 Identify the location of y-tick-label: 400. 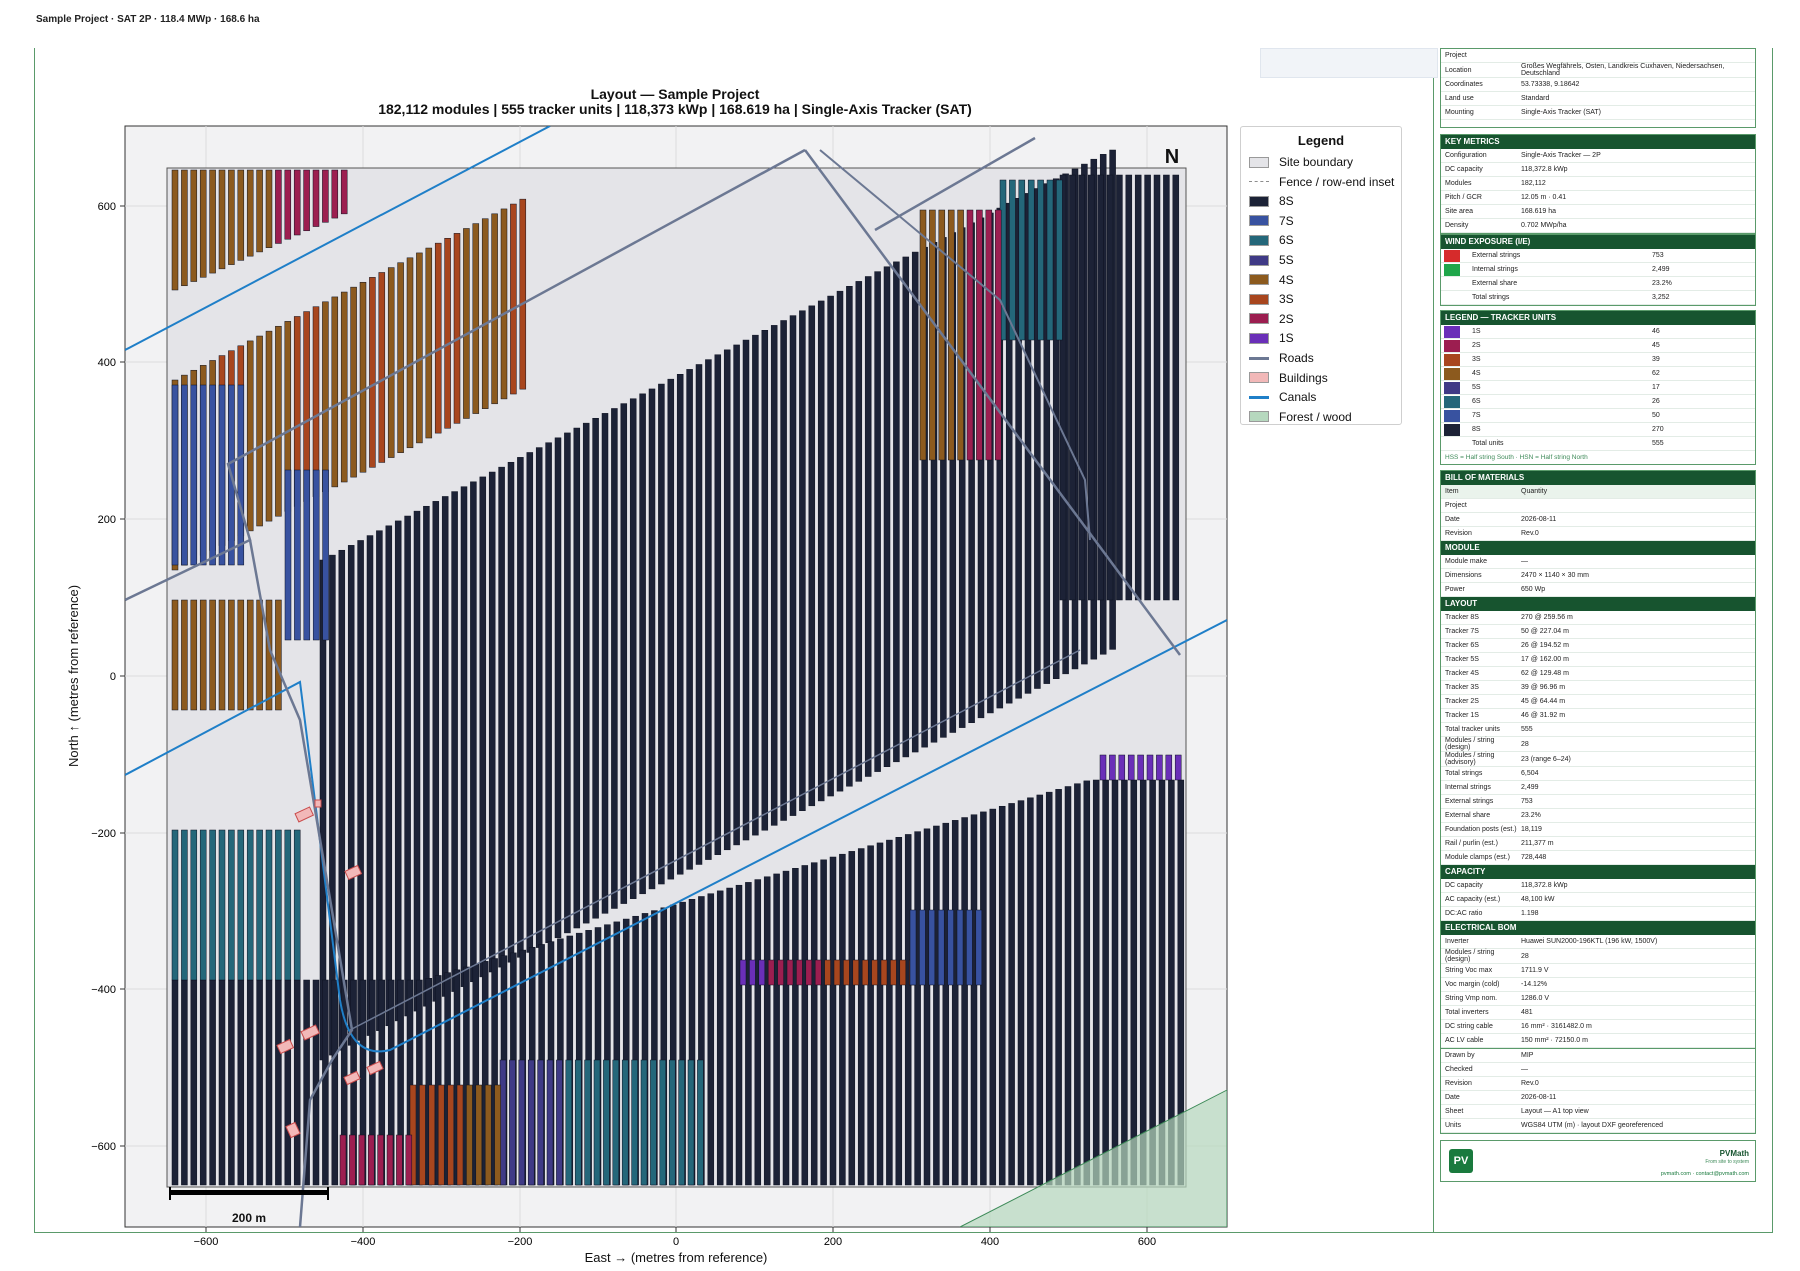
(107, 363).